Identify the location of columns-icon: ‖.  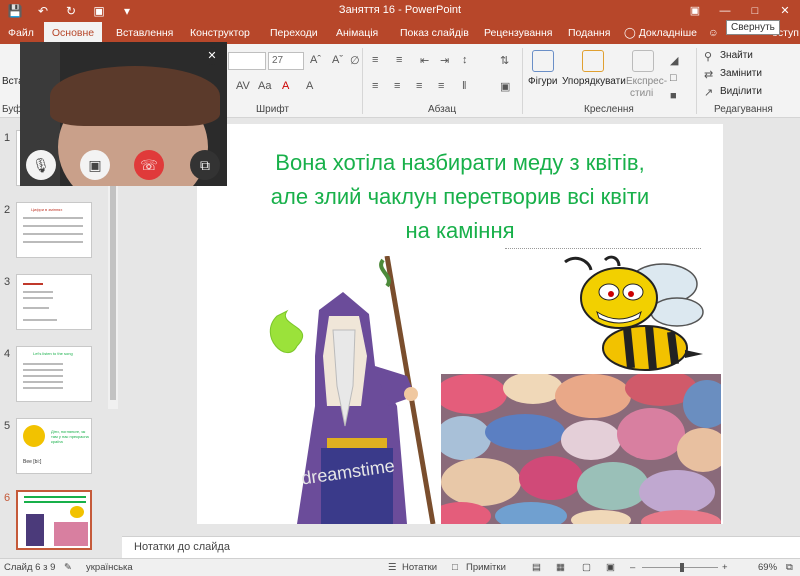
(464, 86).